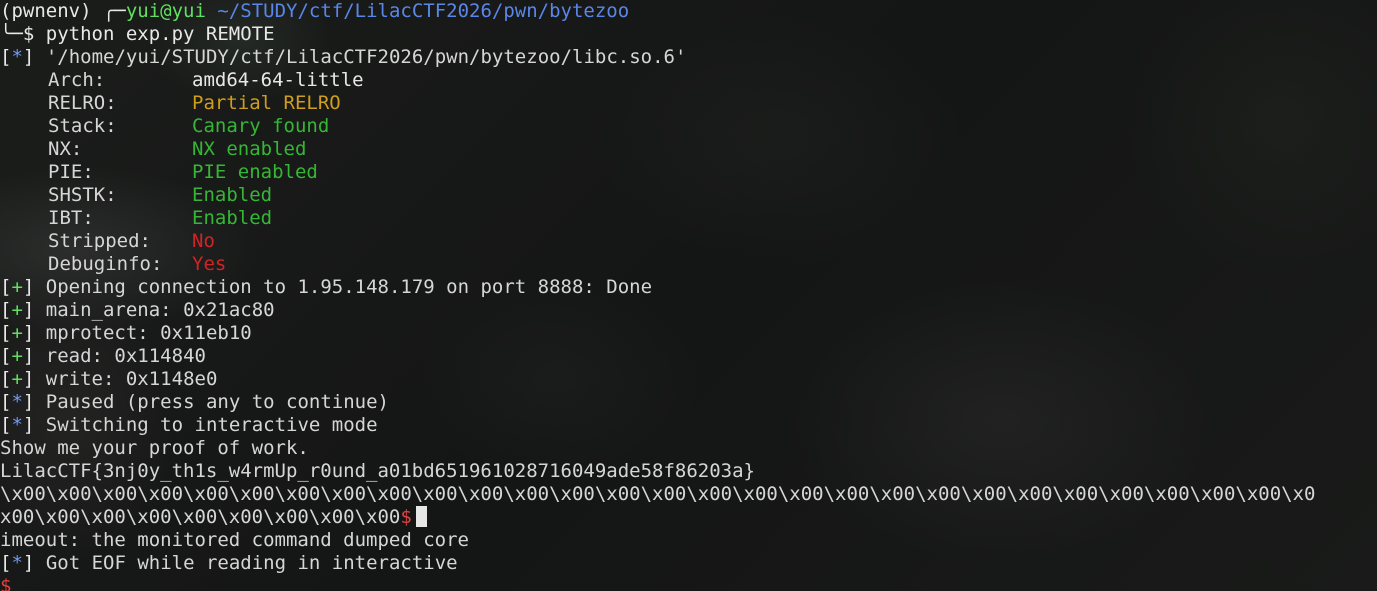 Image resolution: width=1377 pixels, height=591 pixels. What do you see at coordinates (261, 126) in the screenshot?
I see `checksec-value: Canary found` at bounding box center [261, 126].